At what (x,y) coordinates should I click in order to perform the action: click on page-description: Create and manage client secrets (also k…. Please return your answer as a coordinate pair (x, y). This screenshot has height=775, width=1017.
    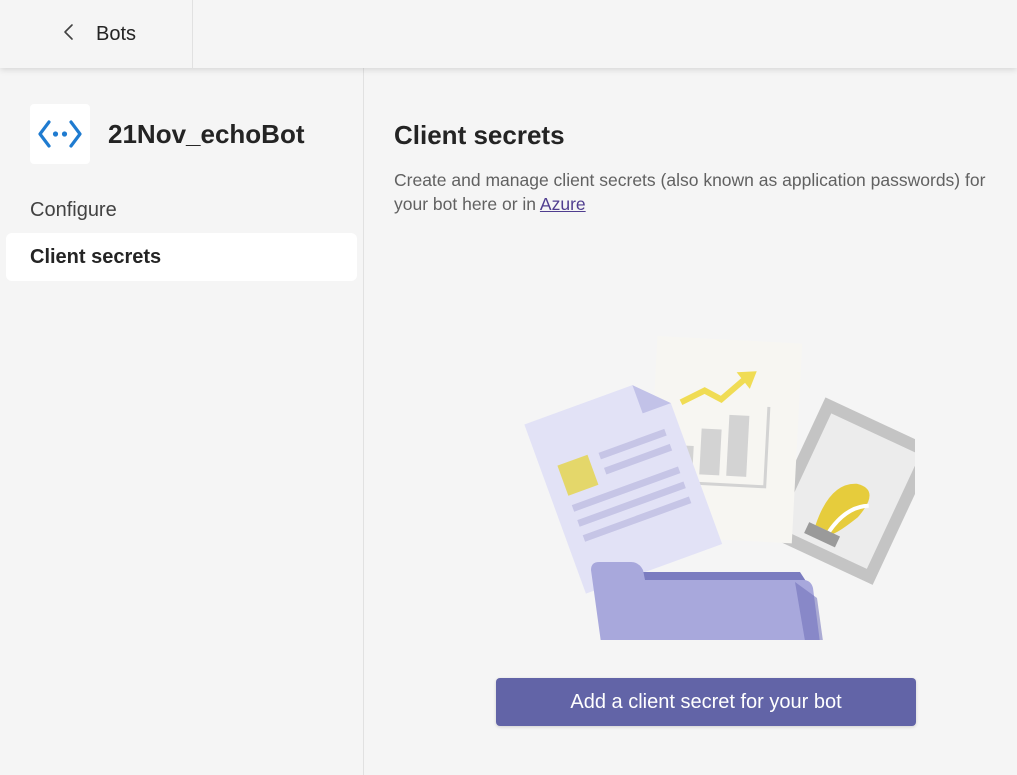
    Looking at the image, I should click on (699, 192).